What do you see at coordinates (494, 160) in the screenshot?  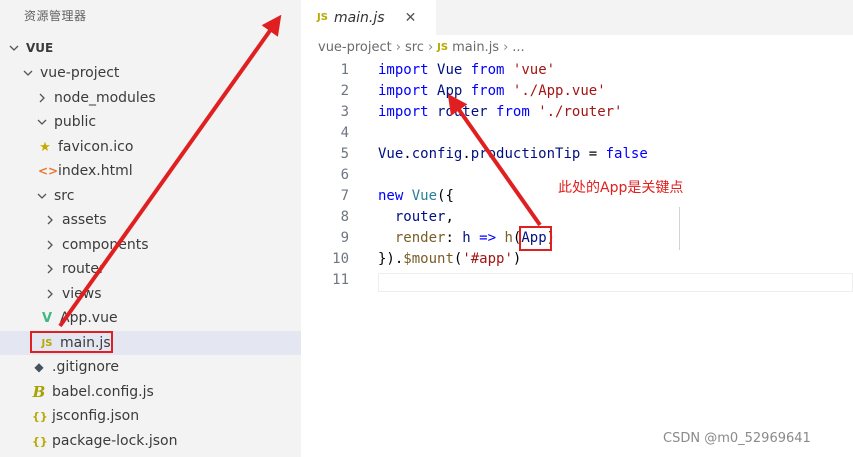 I see `arrow-to-import-app` at bounding box center [494, 160].